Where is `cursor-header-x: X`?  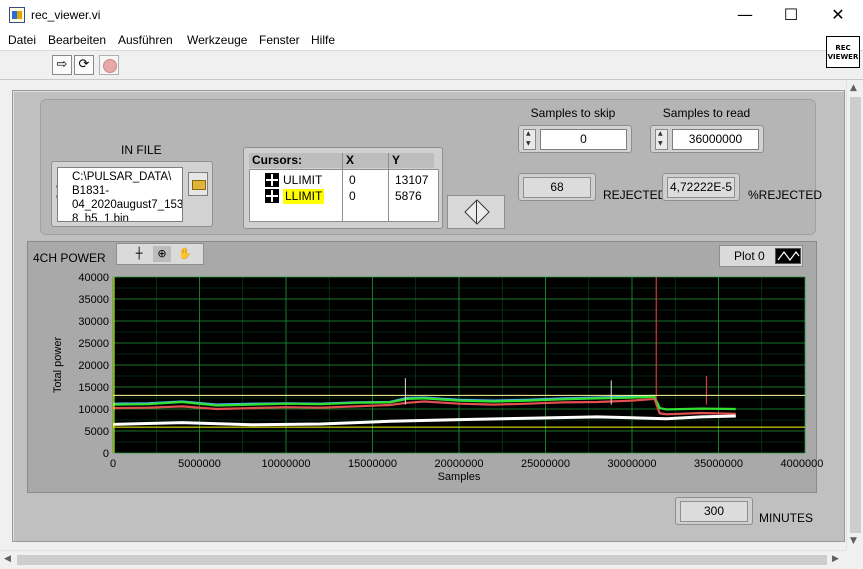
cursor-header-x: X is located at coordinates (365, 160).